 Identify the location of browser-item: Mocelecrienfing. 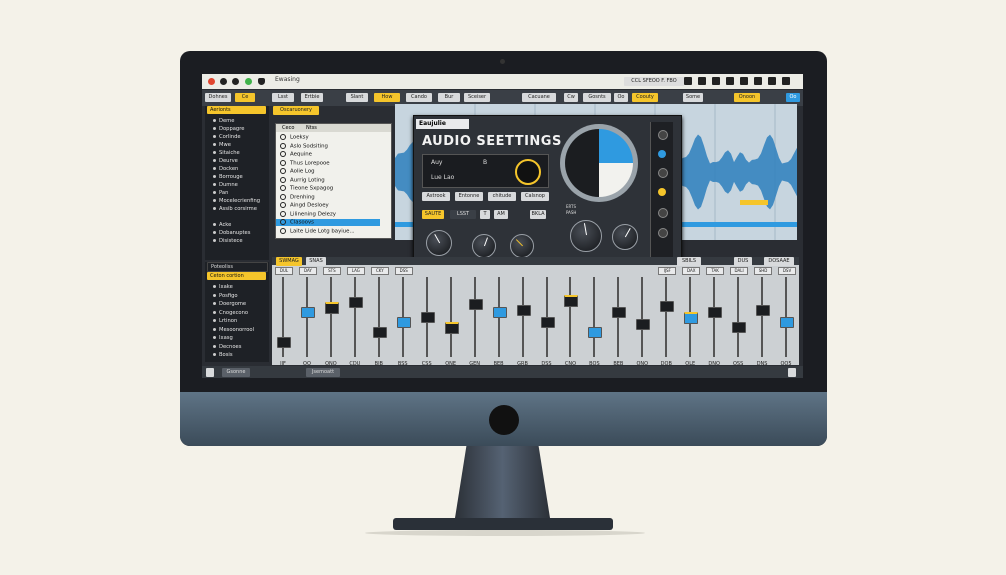
(236, 201).